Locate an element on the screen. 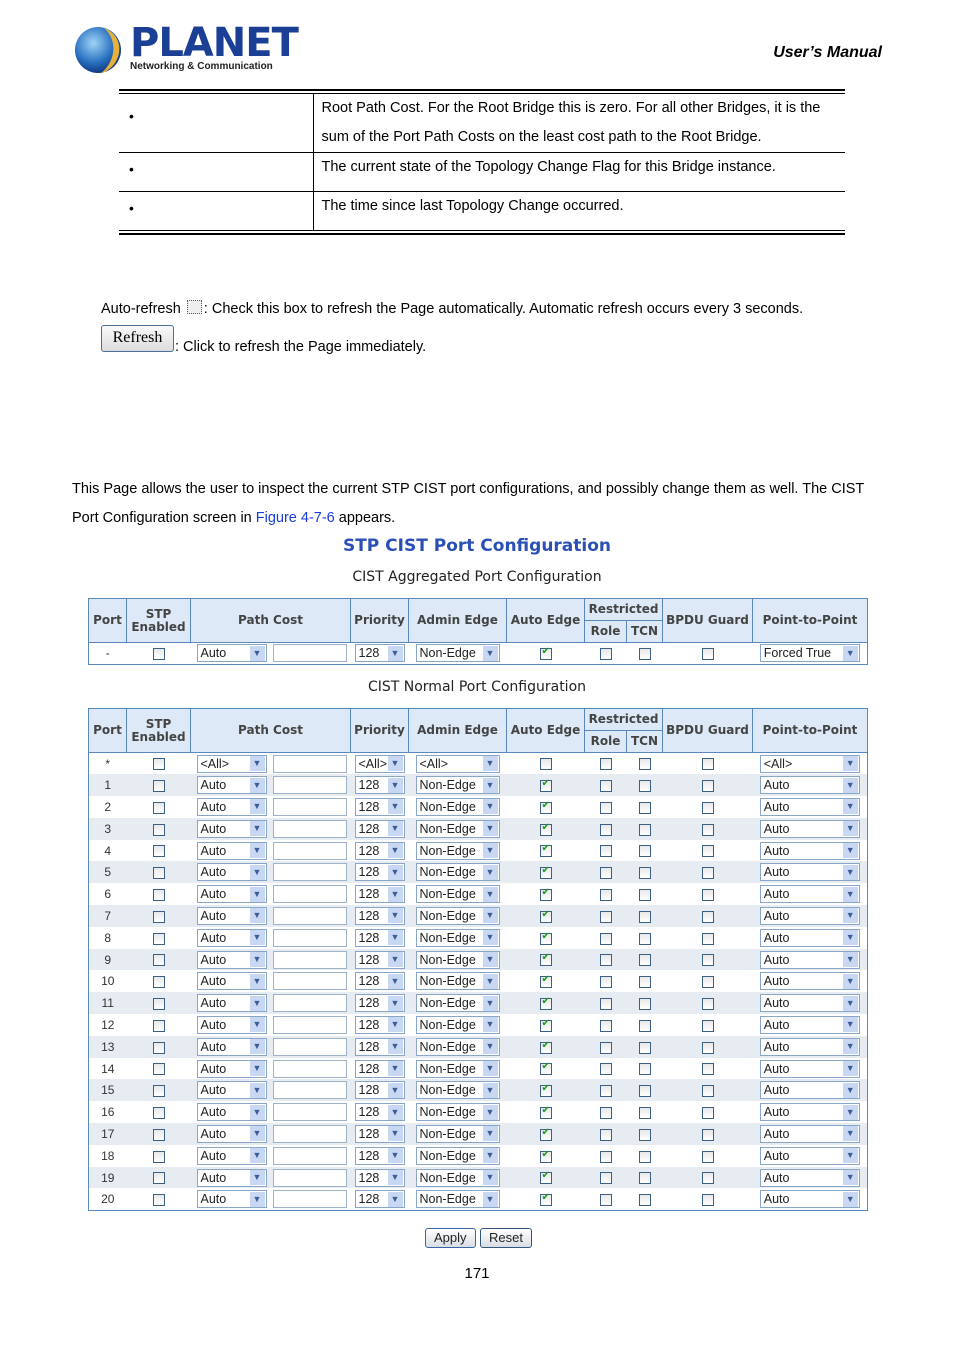 The height and width of the screenshot is (1350, 954). path-cost-select: <All> ▼ is located at coordinates (231, 763).